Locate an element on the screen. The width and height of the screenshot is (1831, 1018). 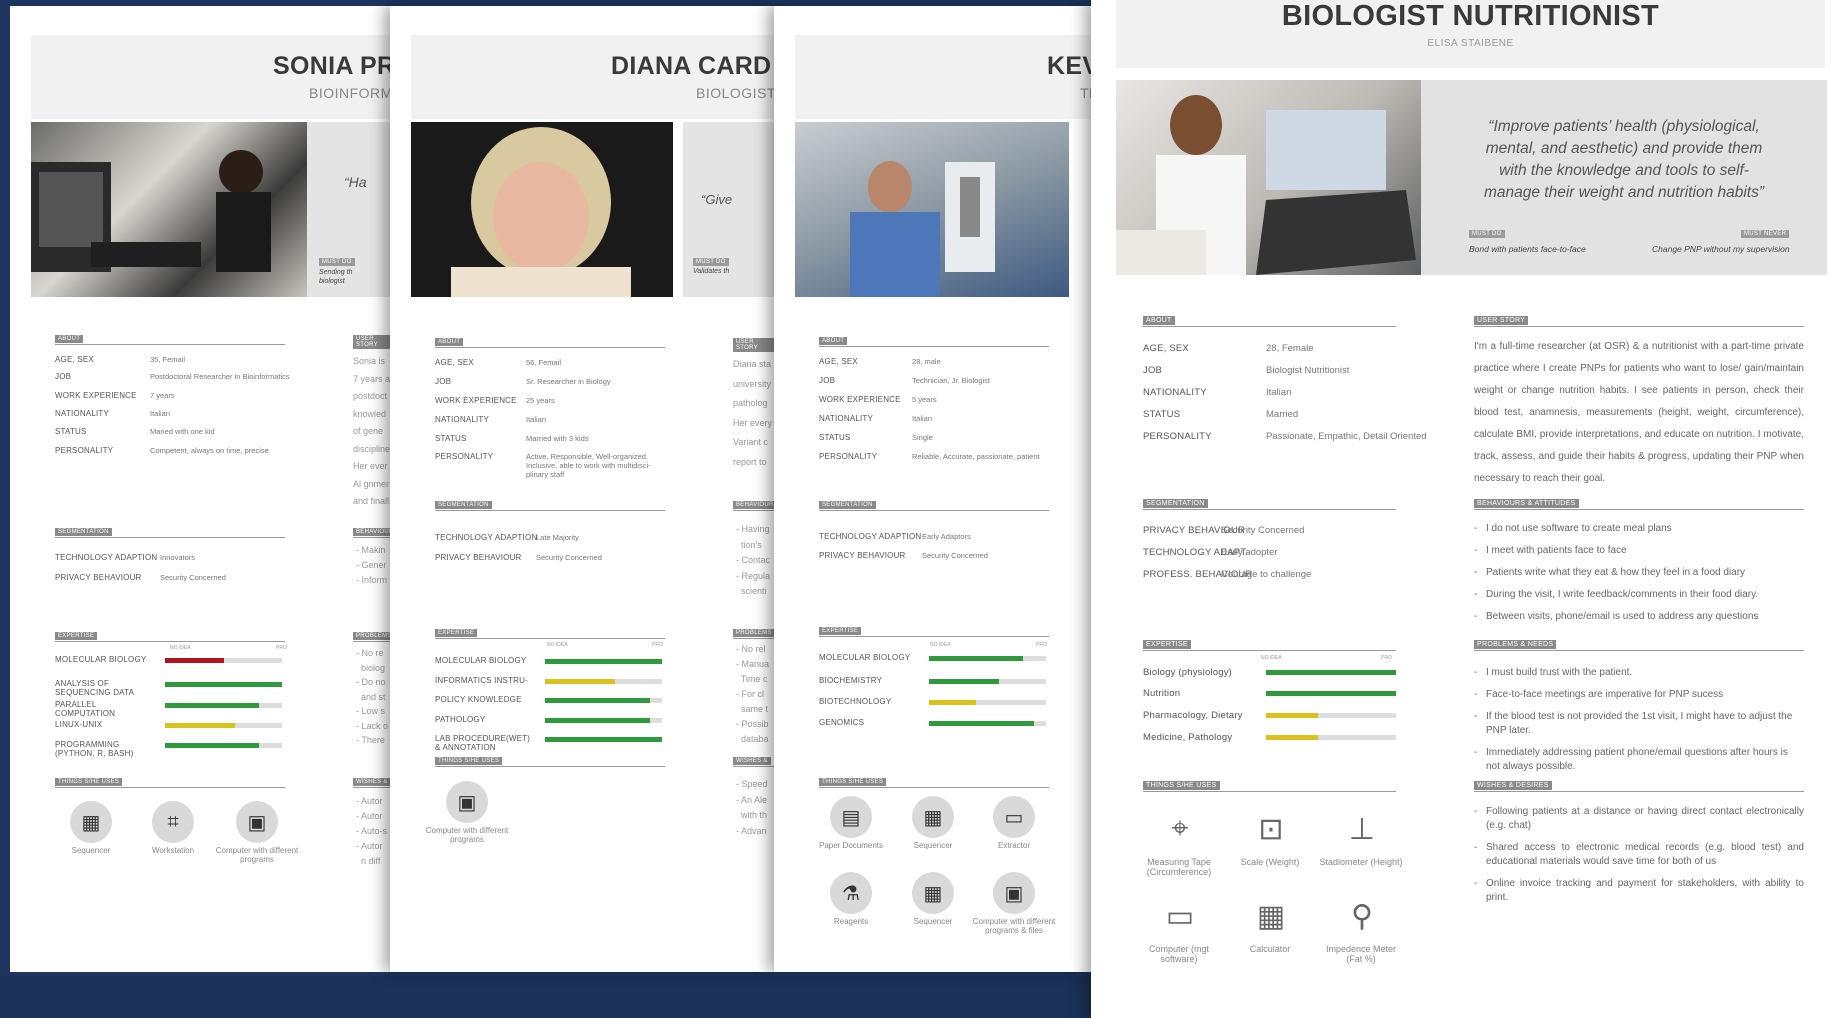
persona-role: BIOLOGIST is located at coordinates (735, 93).